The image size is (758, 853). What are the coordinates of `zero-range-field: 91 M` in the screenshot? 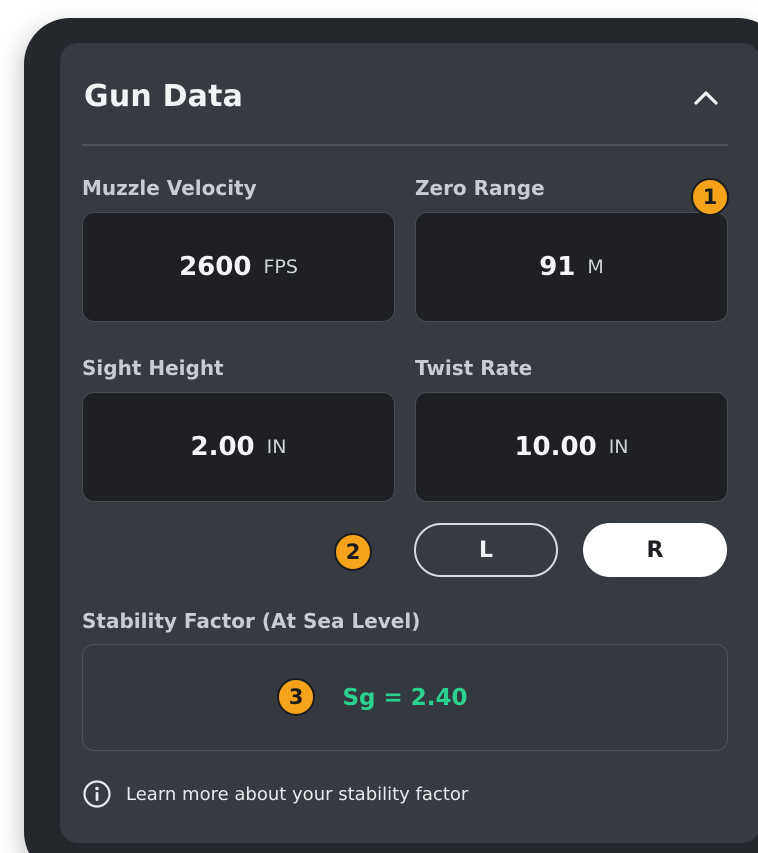 It's located at (571, 267).